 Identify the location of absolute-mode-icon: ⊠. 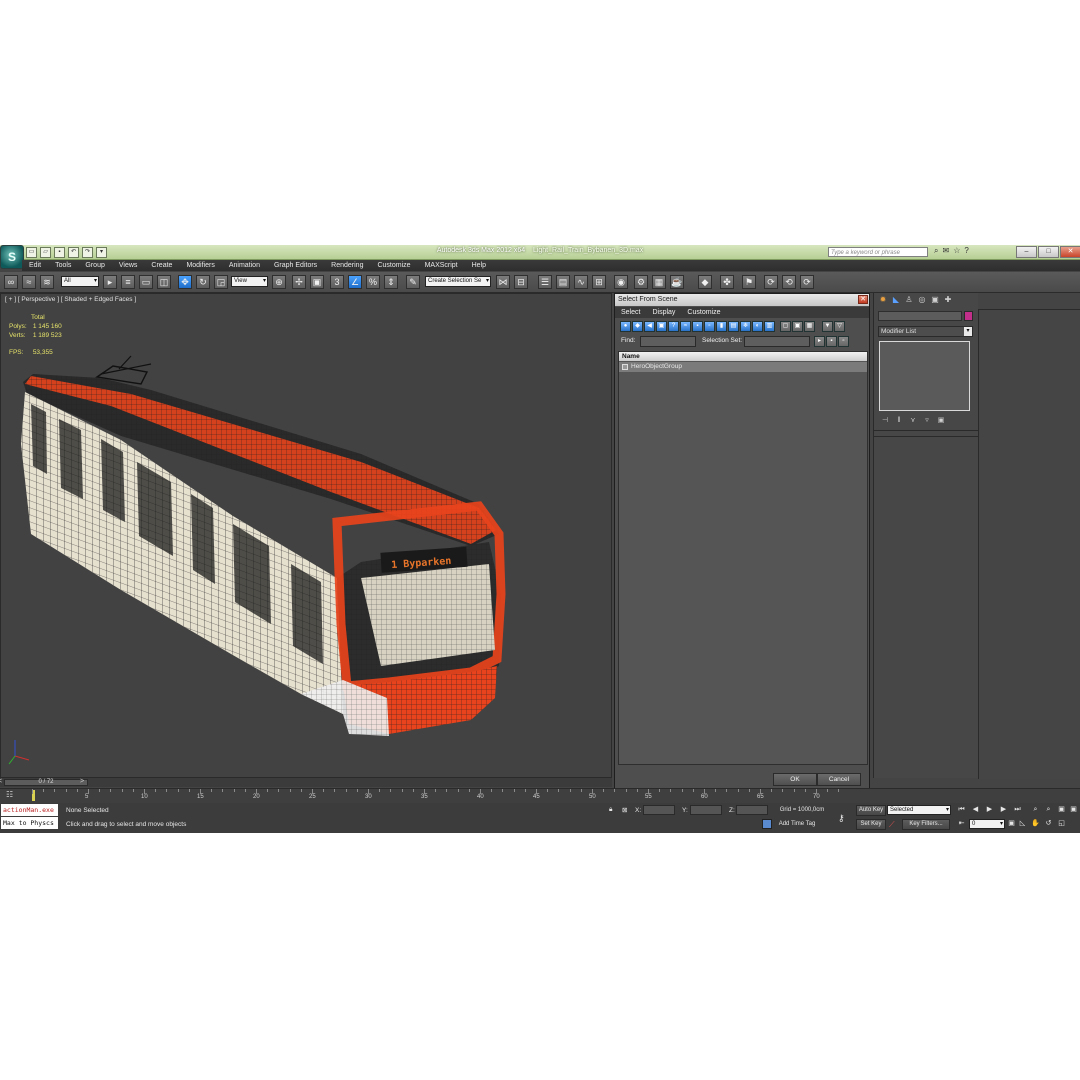
(624, 810).